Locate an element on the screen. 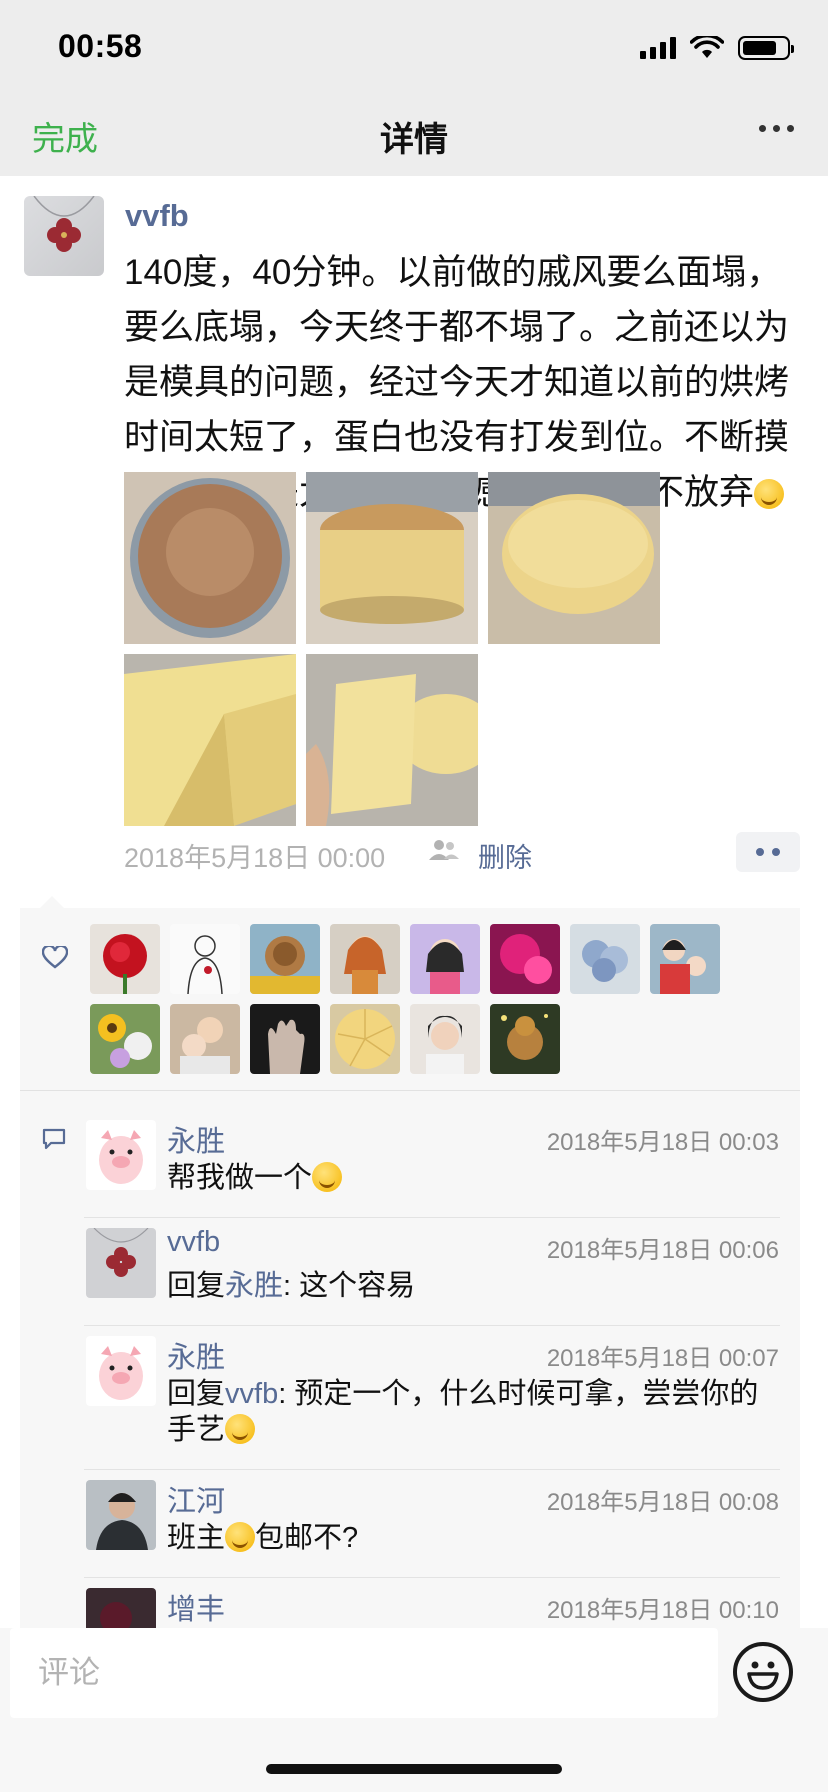  smiley-face-icon is located at coordinates (763, 1675).